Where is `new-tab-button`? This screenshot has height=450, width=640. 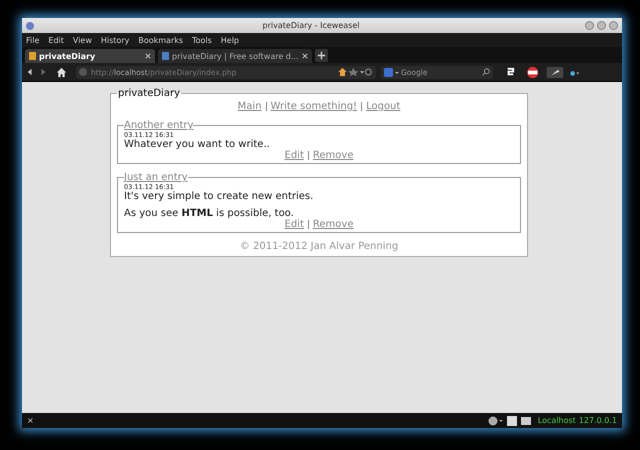
new-tab-button is located at coordinates (321, 55).